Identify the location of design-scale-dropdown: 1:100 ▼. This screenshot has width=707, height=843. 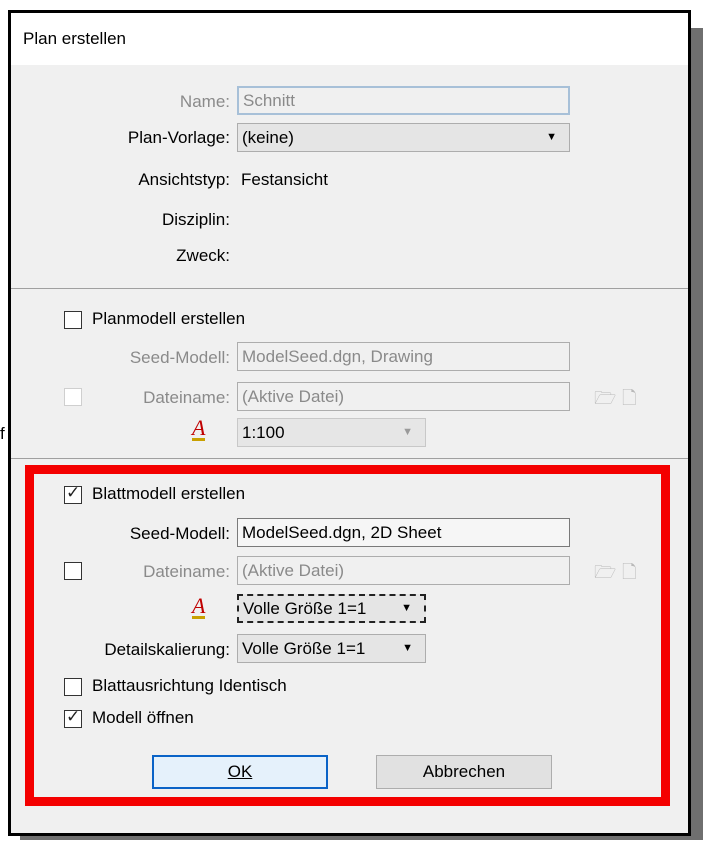
(331, 432).